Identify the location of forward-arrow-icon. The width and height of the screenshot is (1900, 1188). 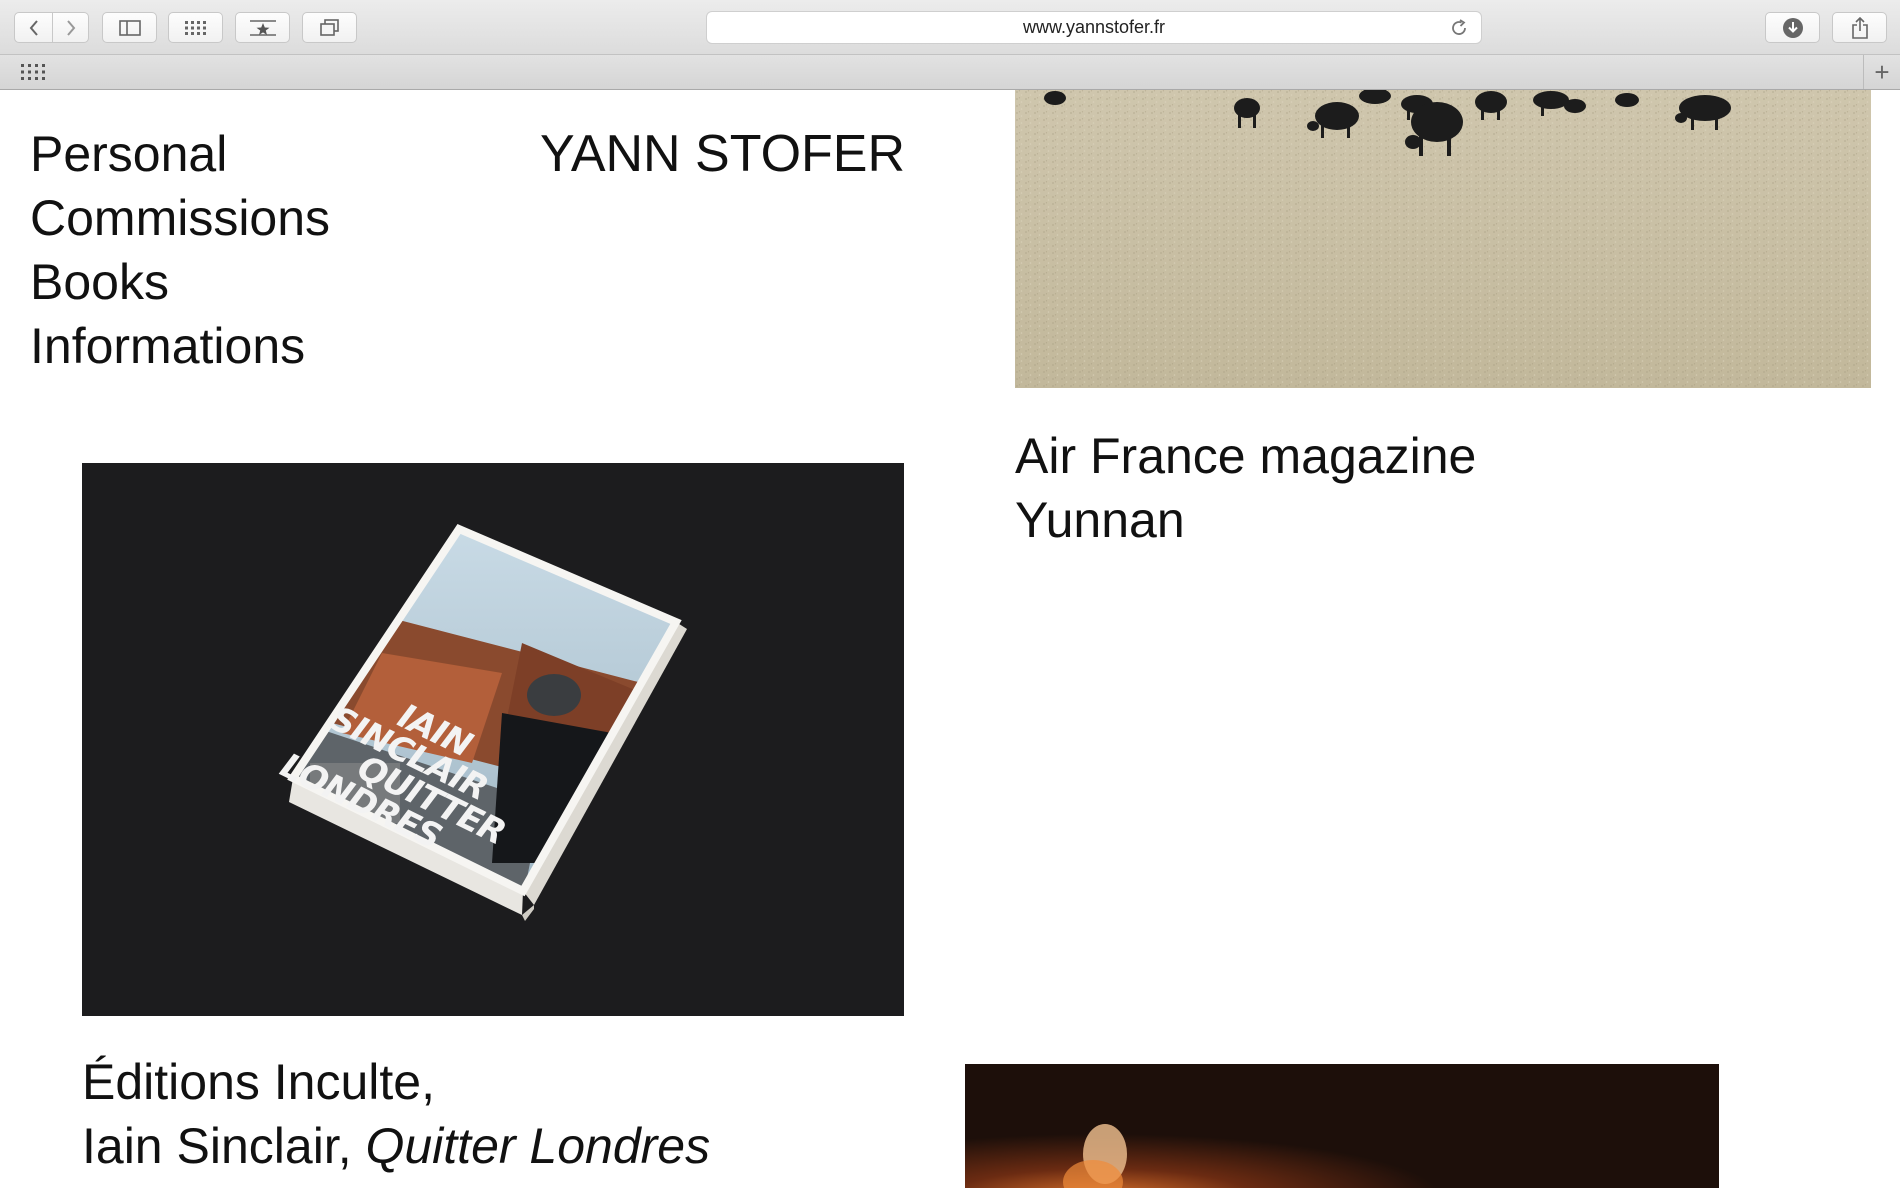
(70, 27).